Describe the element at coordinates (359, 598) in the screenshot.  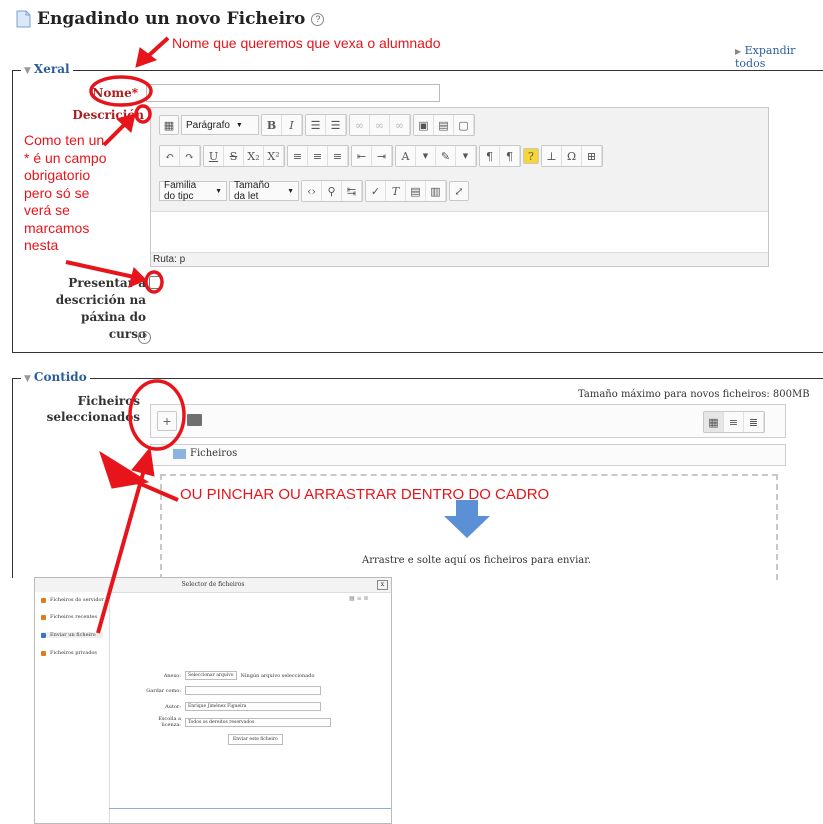
I see `dialog-view-icons: ▦ ≡ ≣` at that location.